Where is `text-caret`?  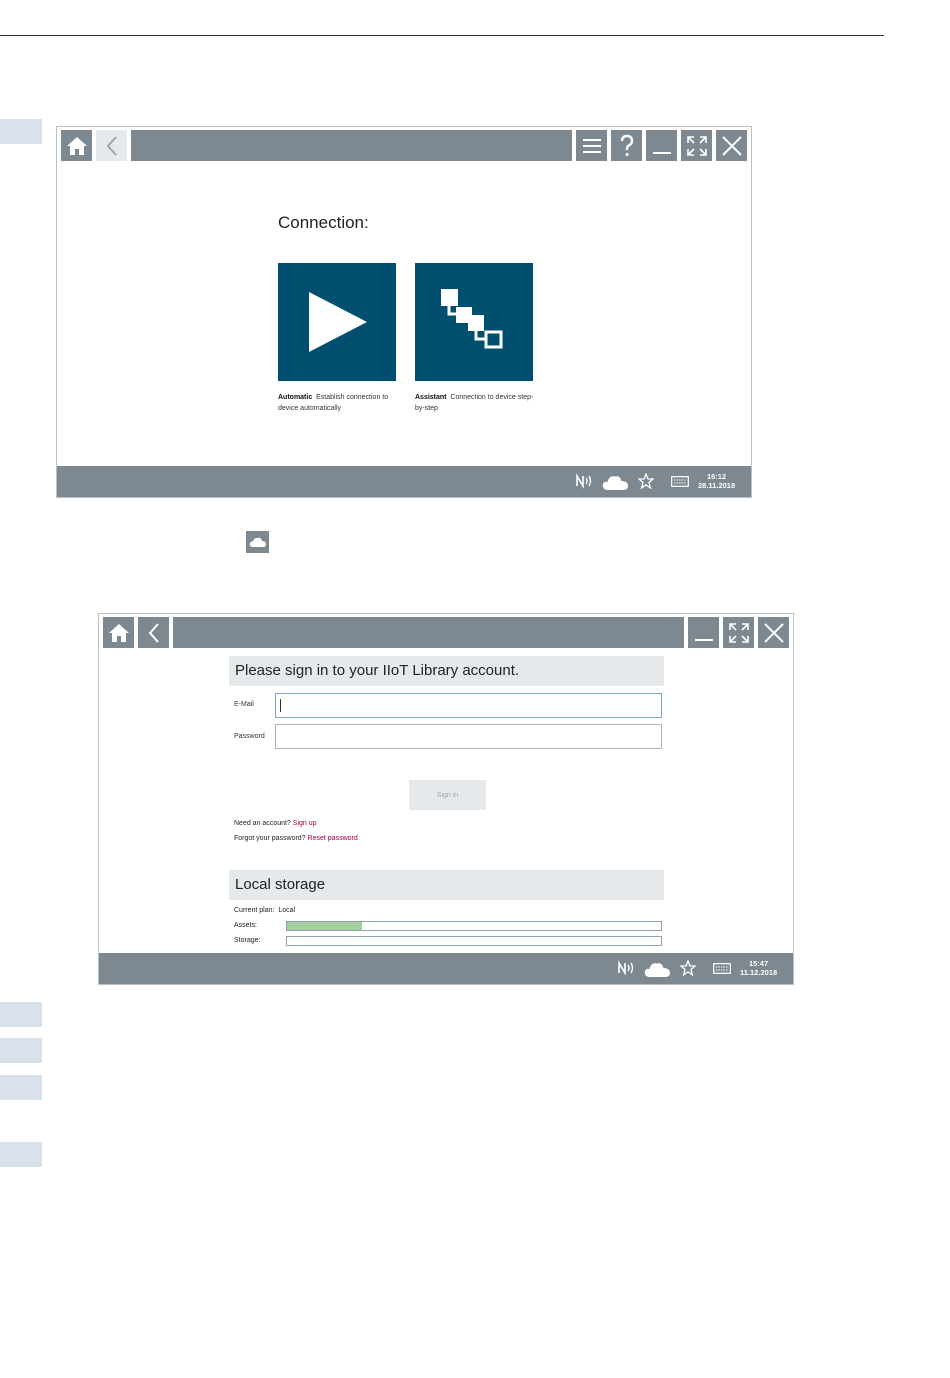
text-caret is located at coordinates (280, 705).